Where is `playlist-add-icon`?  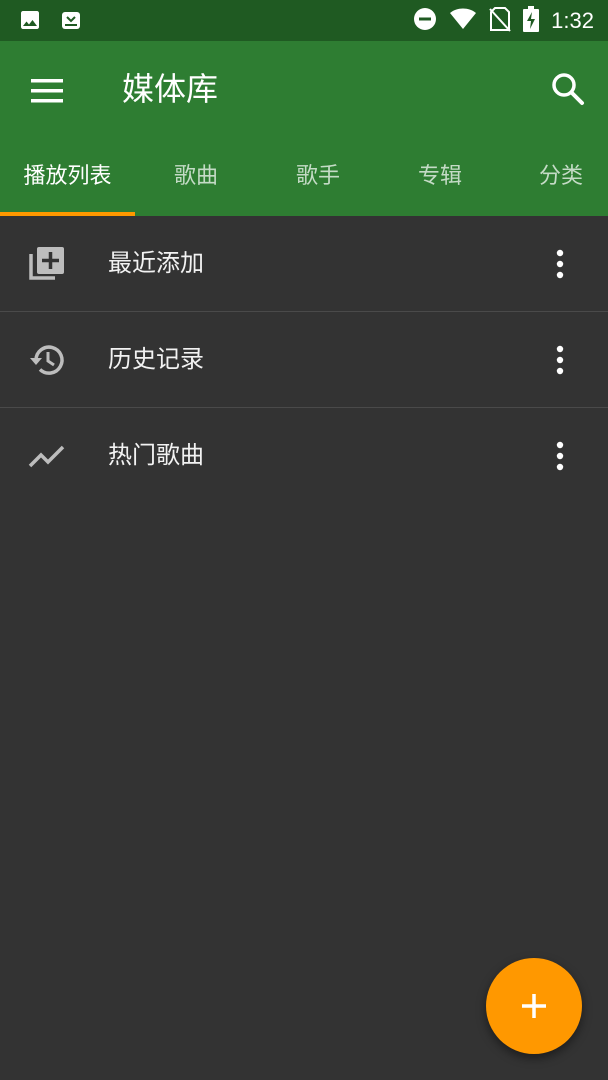
playlist-add-icon is located at coordinates (47, 264).